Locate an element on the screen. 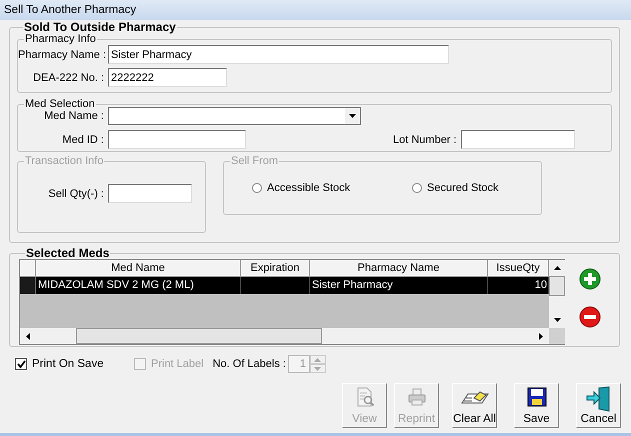 Image resolution: width=631 pixels, height=436 pixels. med-name-dropdown is located at coordinates (234, 116).